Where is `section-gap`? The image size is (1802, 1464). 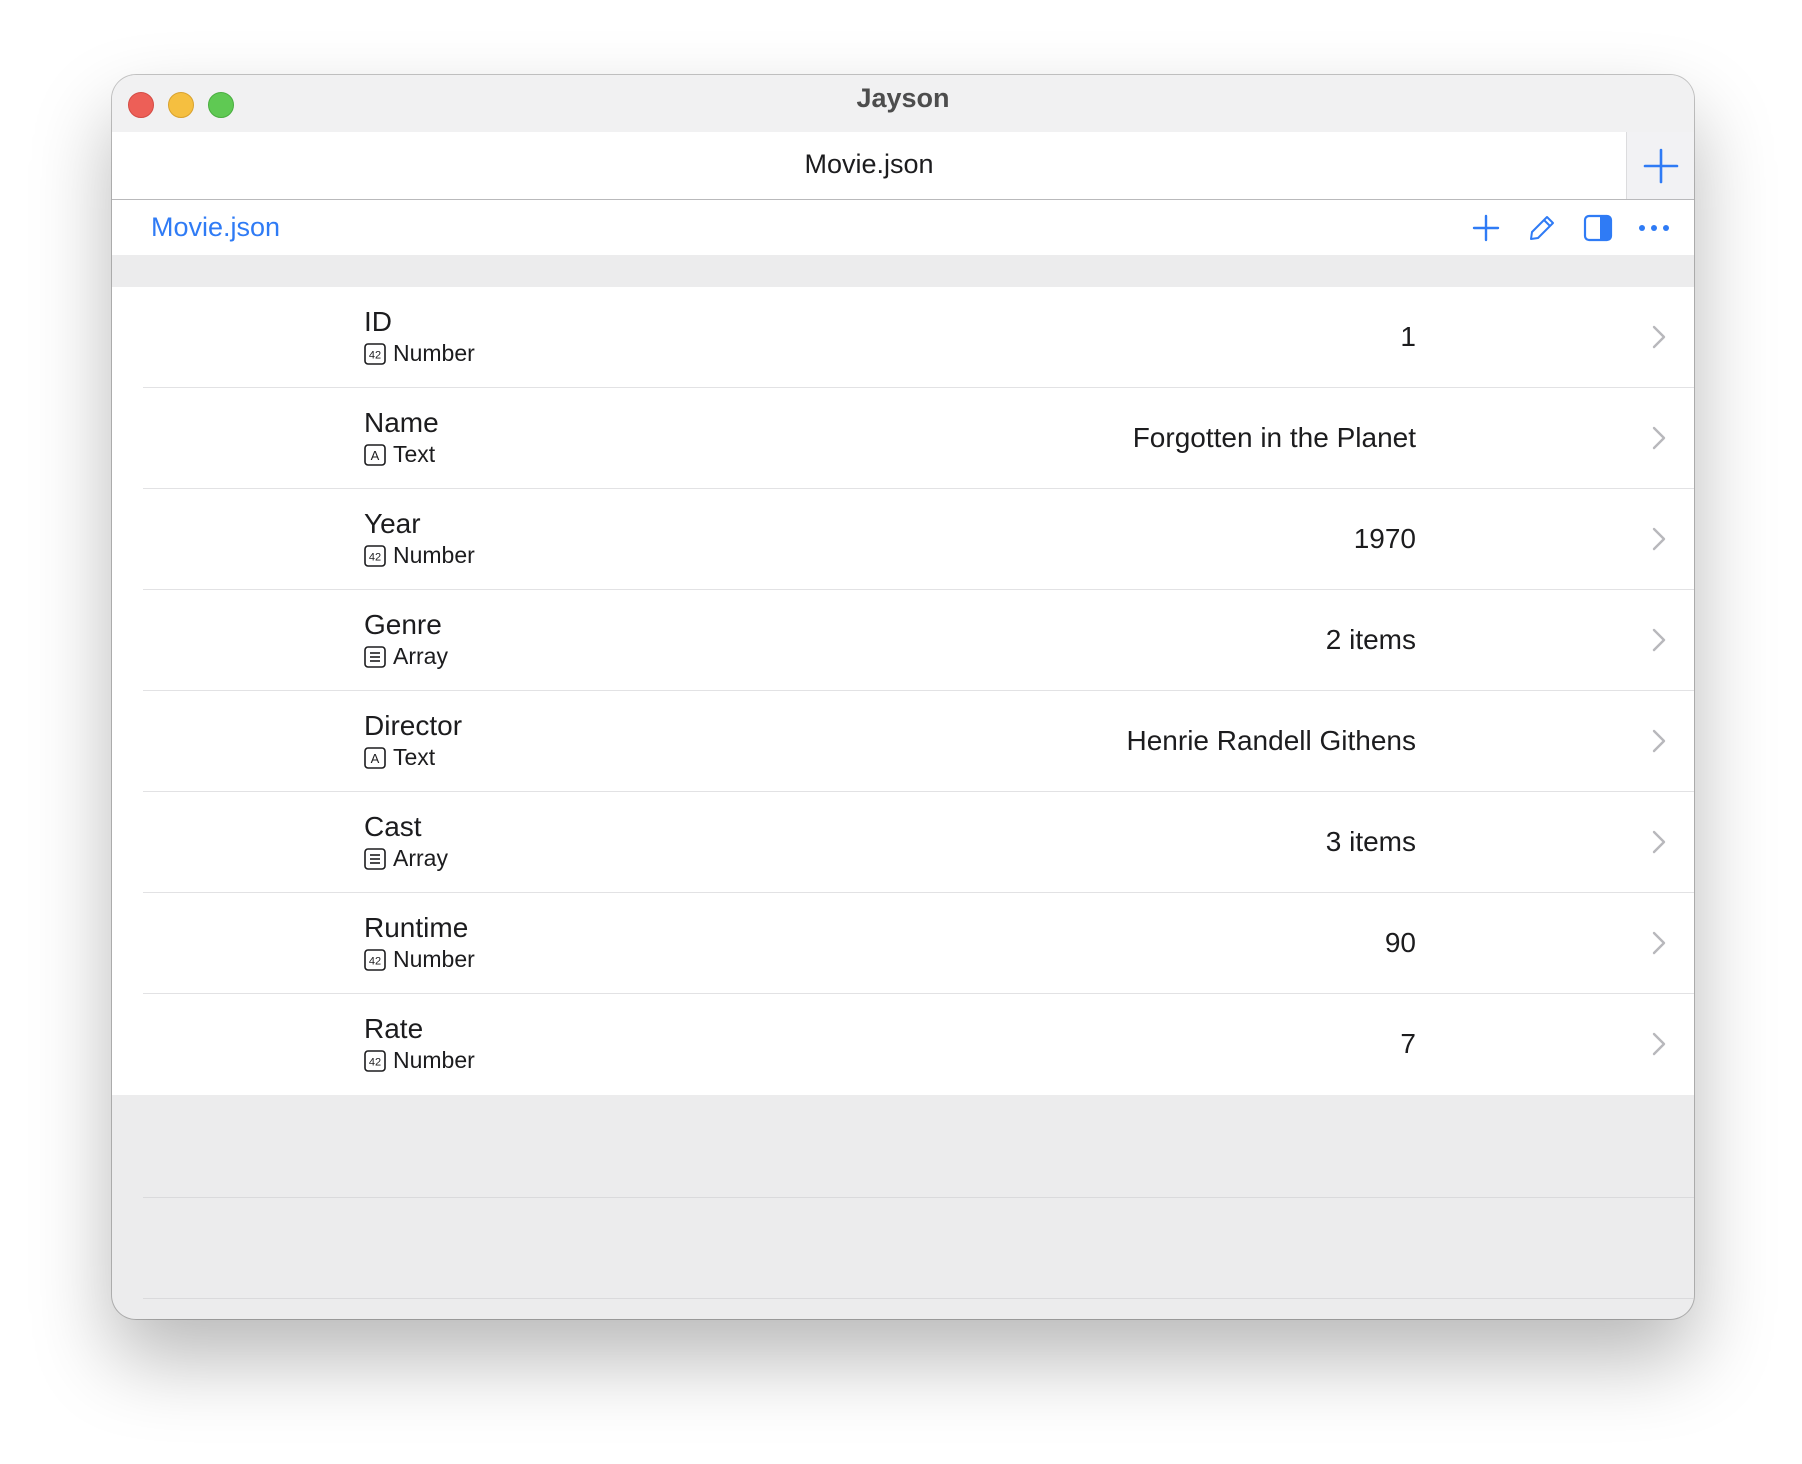 section-gap is located at coordinates (903, 271).